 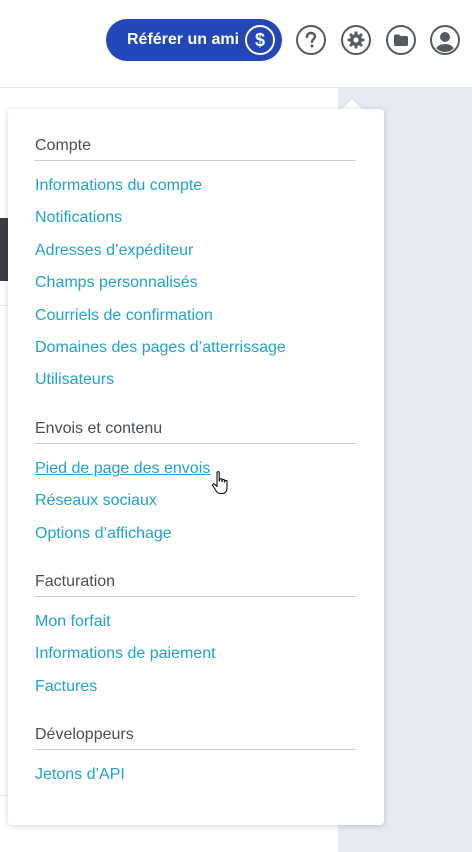 I want to click on section-title-envois: Envois et contenu, so click(x=195, y=429).